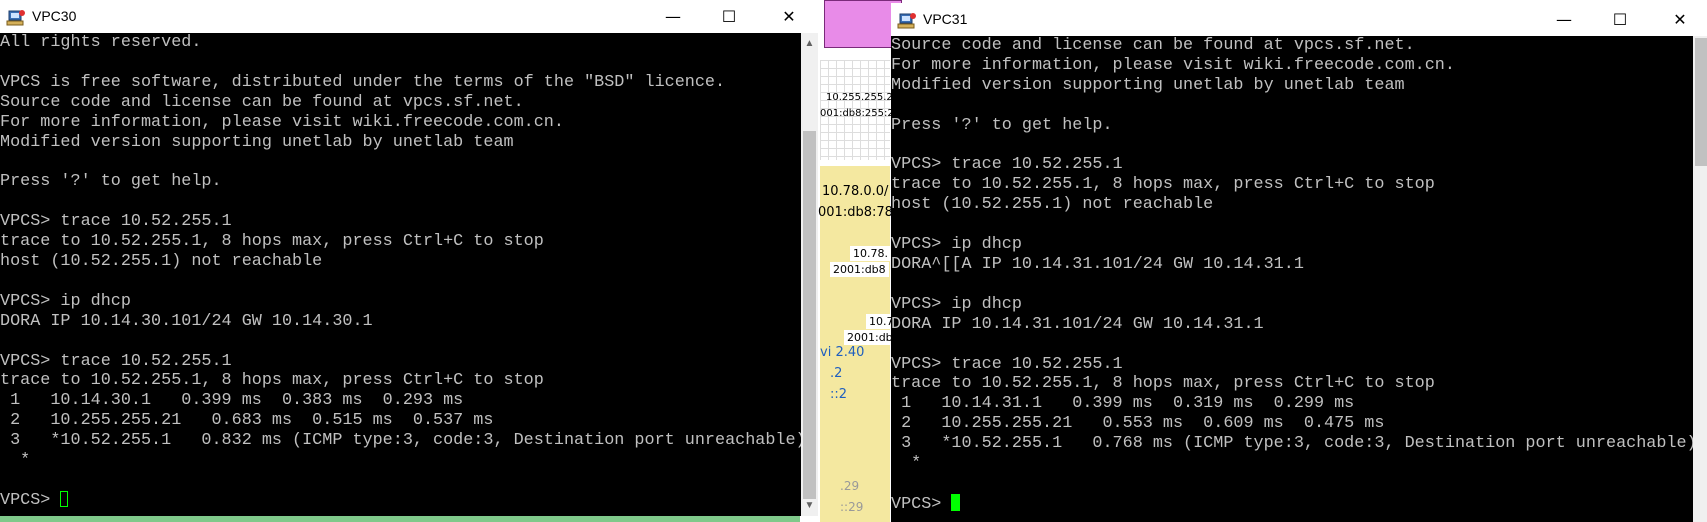 The image size is (1707, 522). I want to click on bg-label: 10.78., so click(870, 253).